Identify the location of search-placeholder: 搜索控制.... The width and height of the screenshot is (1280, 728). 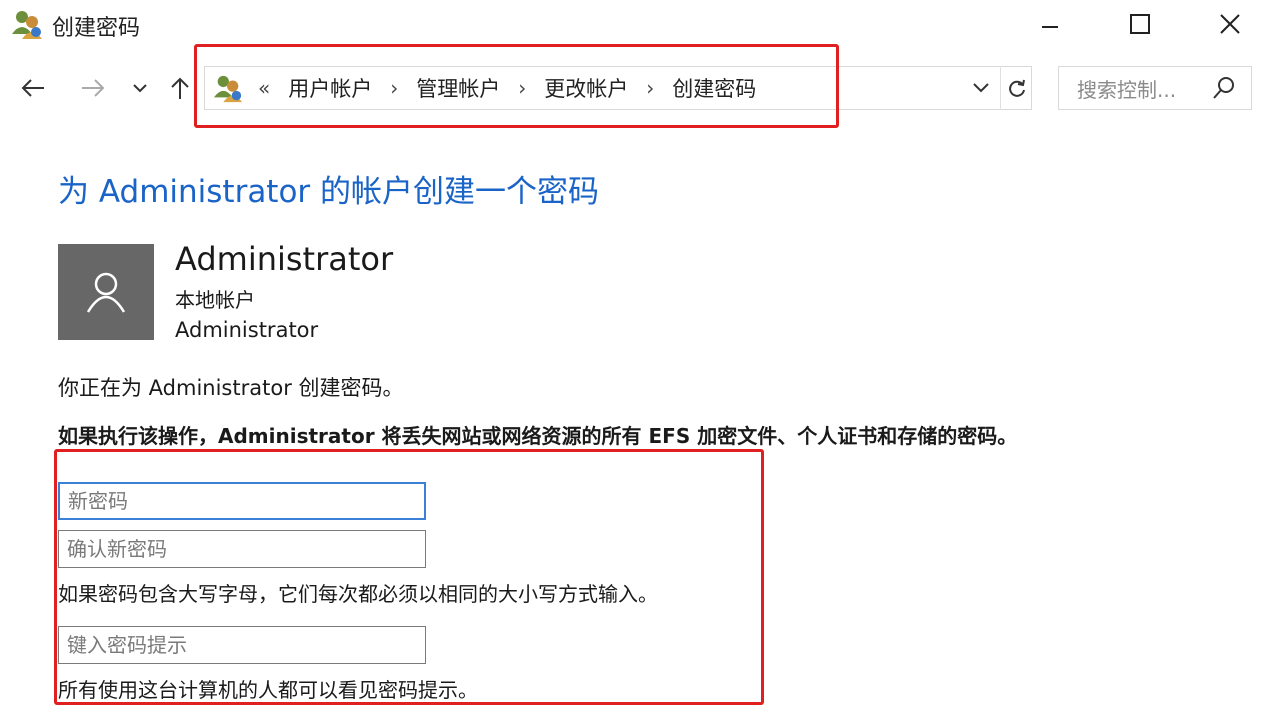
(1126, 88).